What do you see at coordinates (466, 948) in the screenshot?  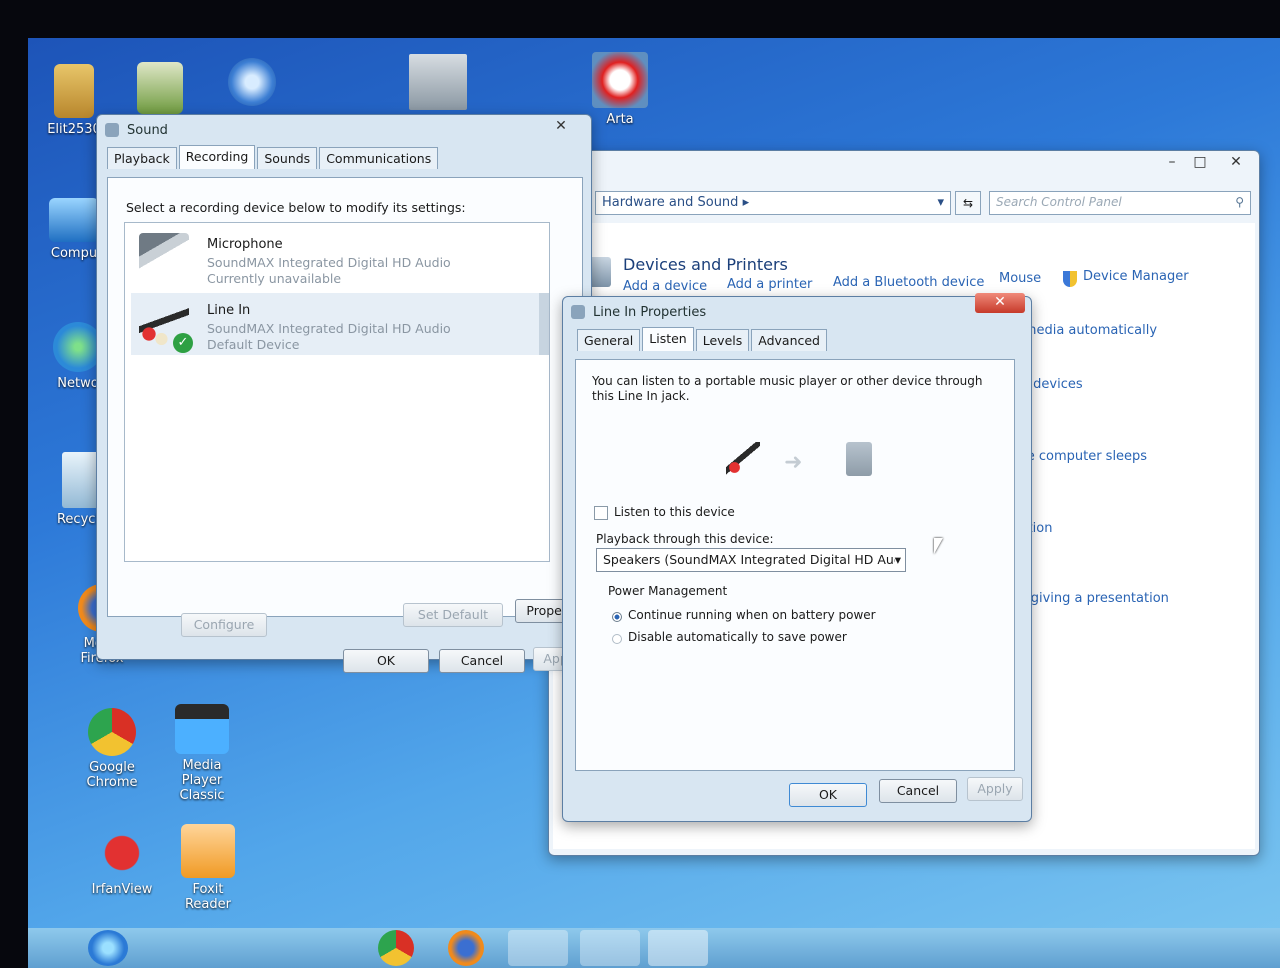 I see `taskbar-firefox-icon` at bounding box center [466, 948].